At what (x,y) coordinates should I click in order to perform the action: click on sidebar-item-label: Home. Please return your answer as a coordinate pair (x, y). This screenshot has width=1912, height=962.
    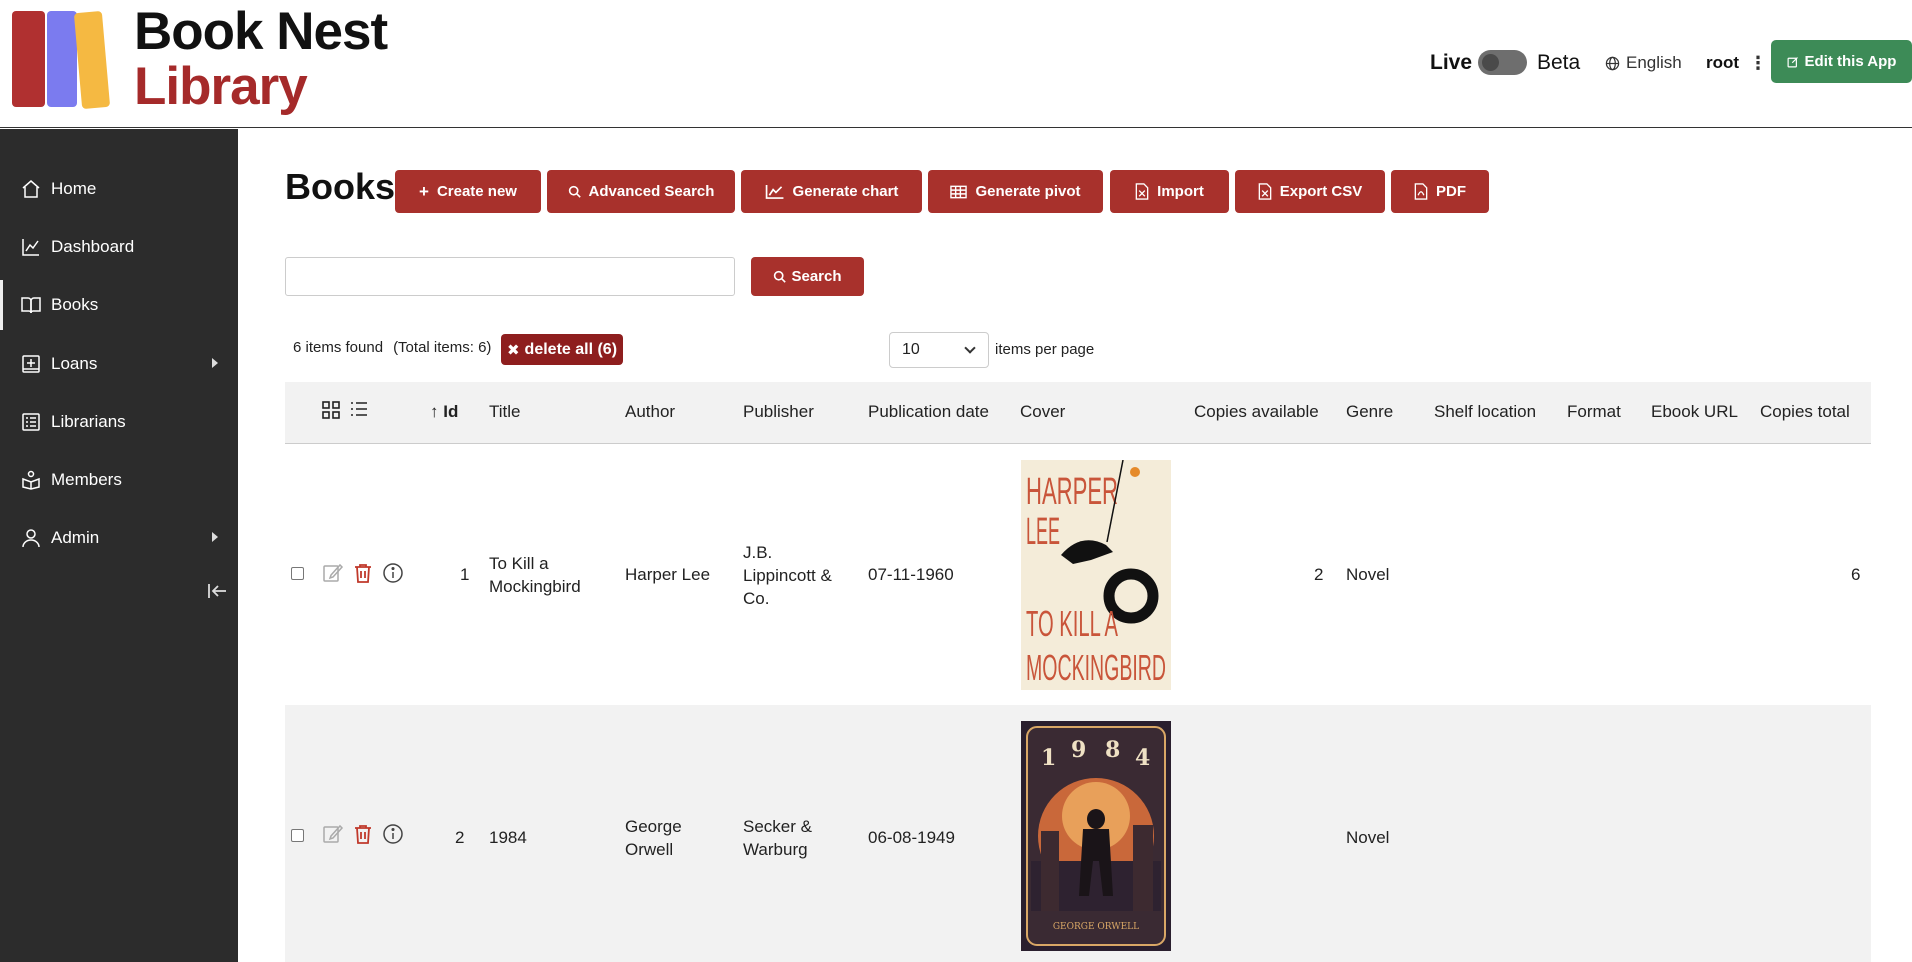
    Looking at the image, I should click on (74, 188).